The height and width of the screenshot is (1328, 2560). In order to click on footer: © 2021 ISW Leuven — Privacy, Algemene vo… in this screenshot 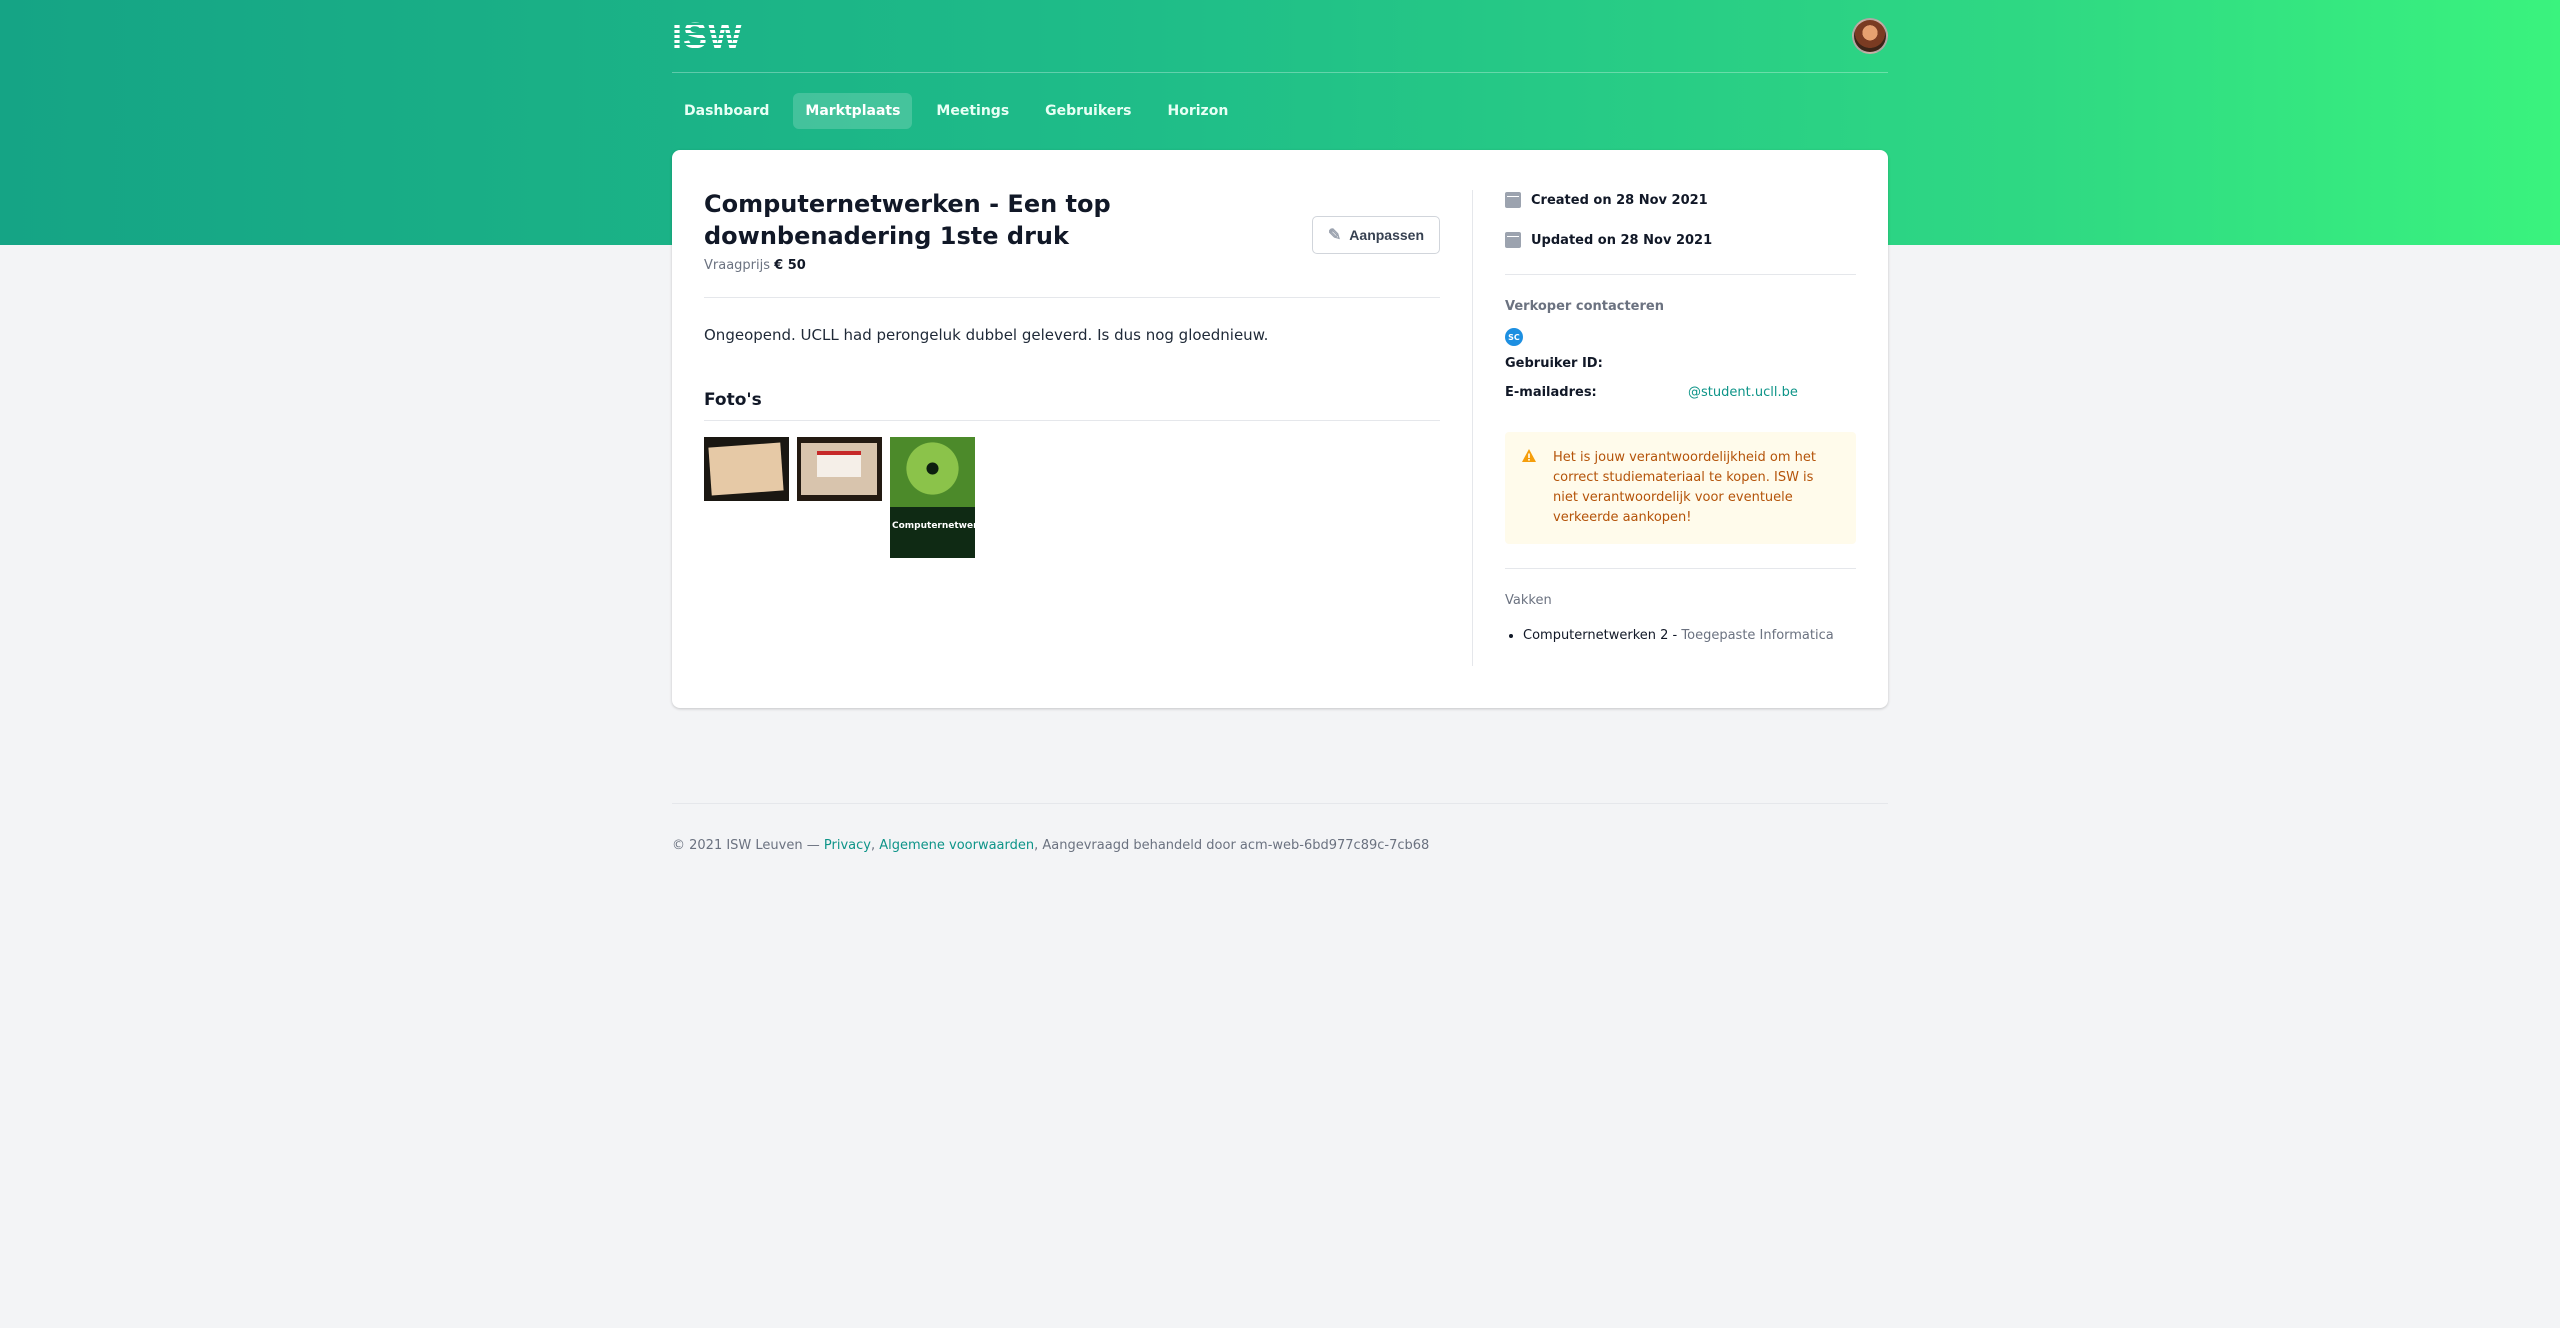, I will do `click(1280, 828)`.